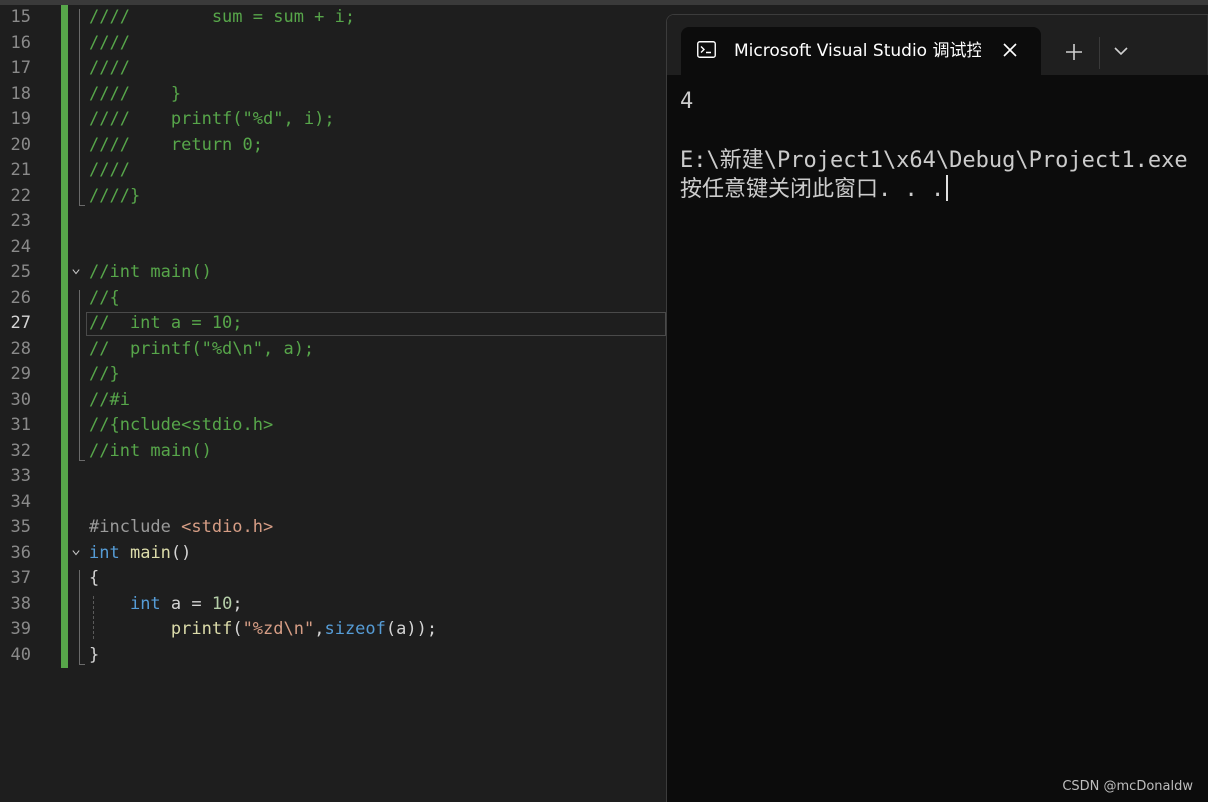  I want to click on tab-divider, so click(1099, 53).